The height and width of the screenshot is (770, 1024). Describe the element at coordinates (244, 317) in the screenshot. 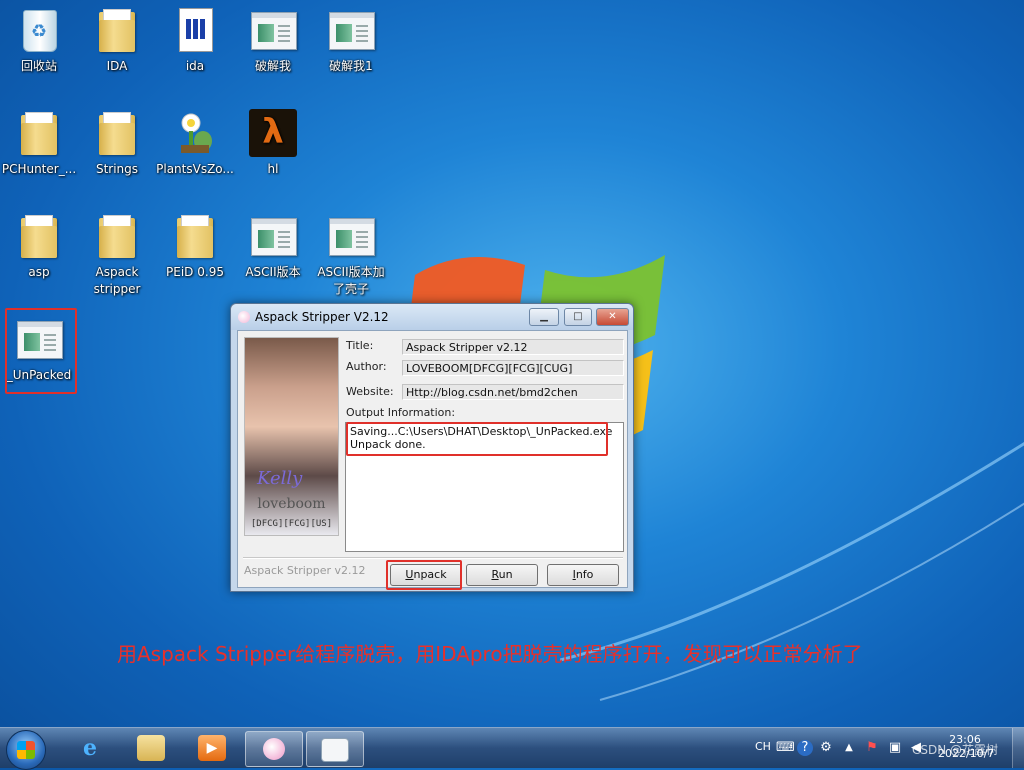

I see `app-icon` at that location.